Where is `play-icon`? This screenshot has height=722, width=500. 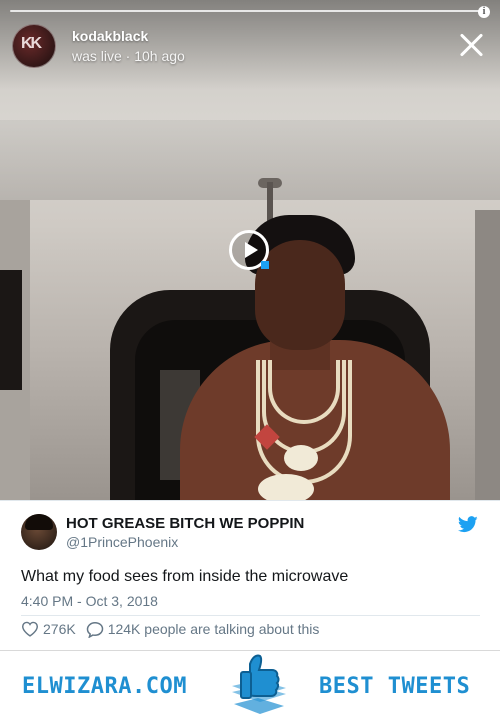 play-icon is located at coordinates (251, 250).